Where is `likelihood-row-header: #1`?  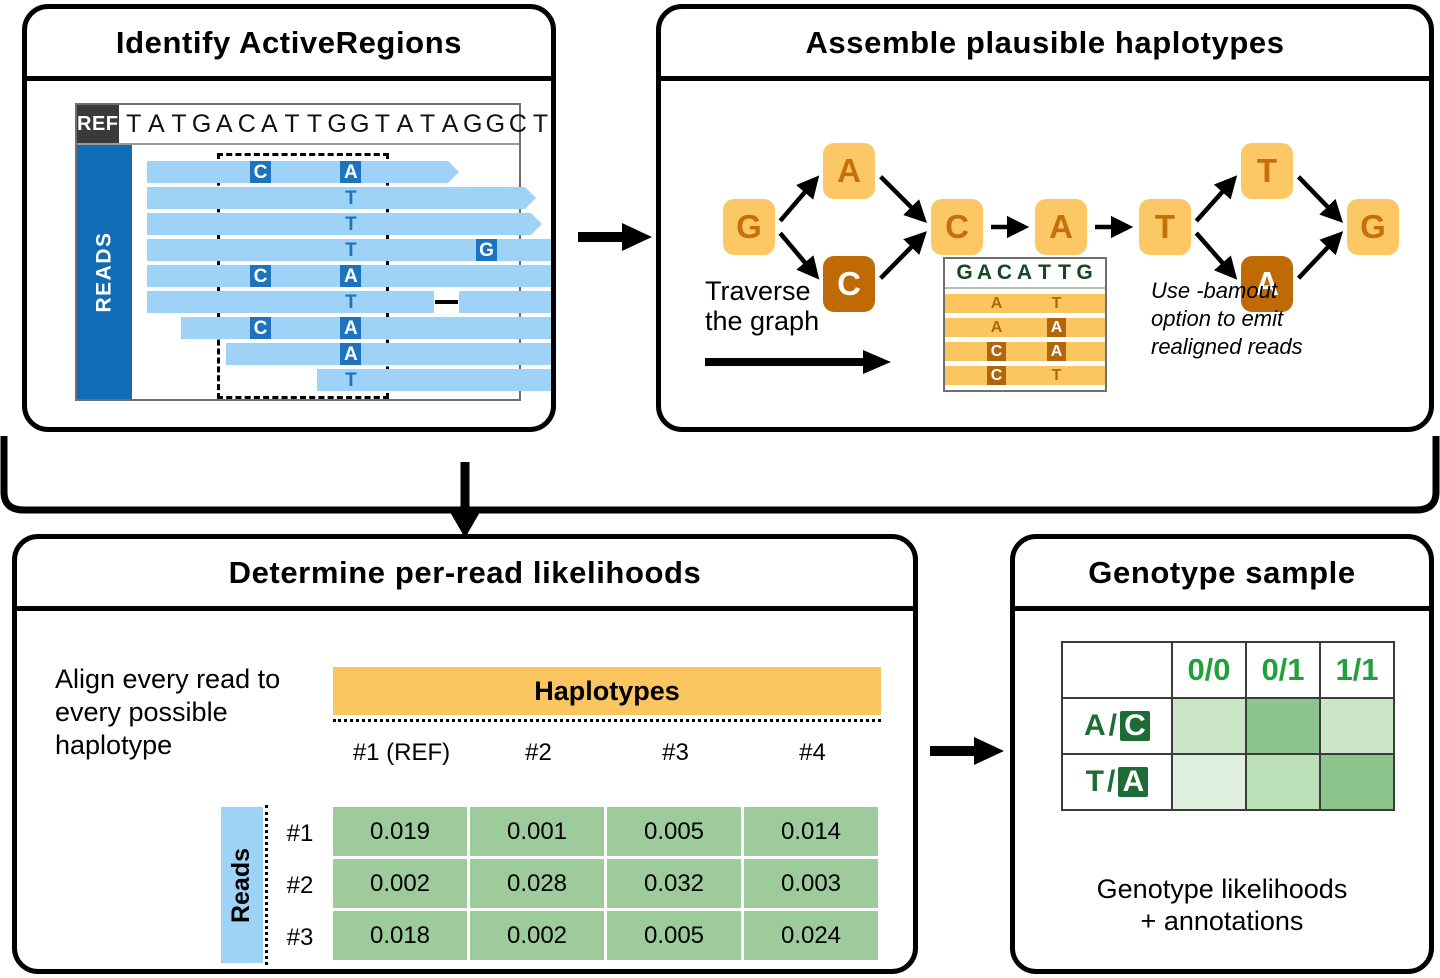 likelihood-row-header: #1 is located at coordinates (300, 833).